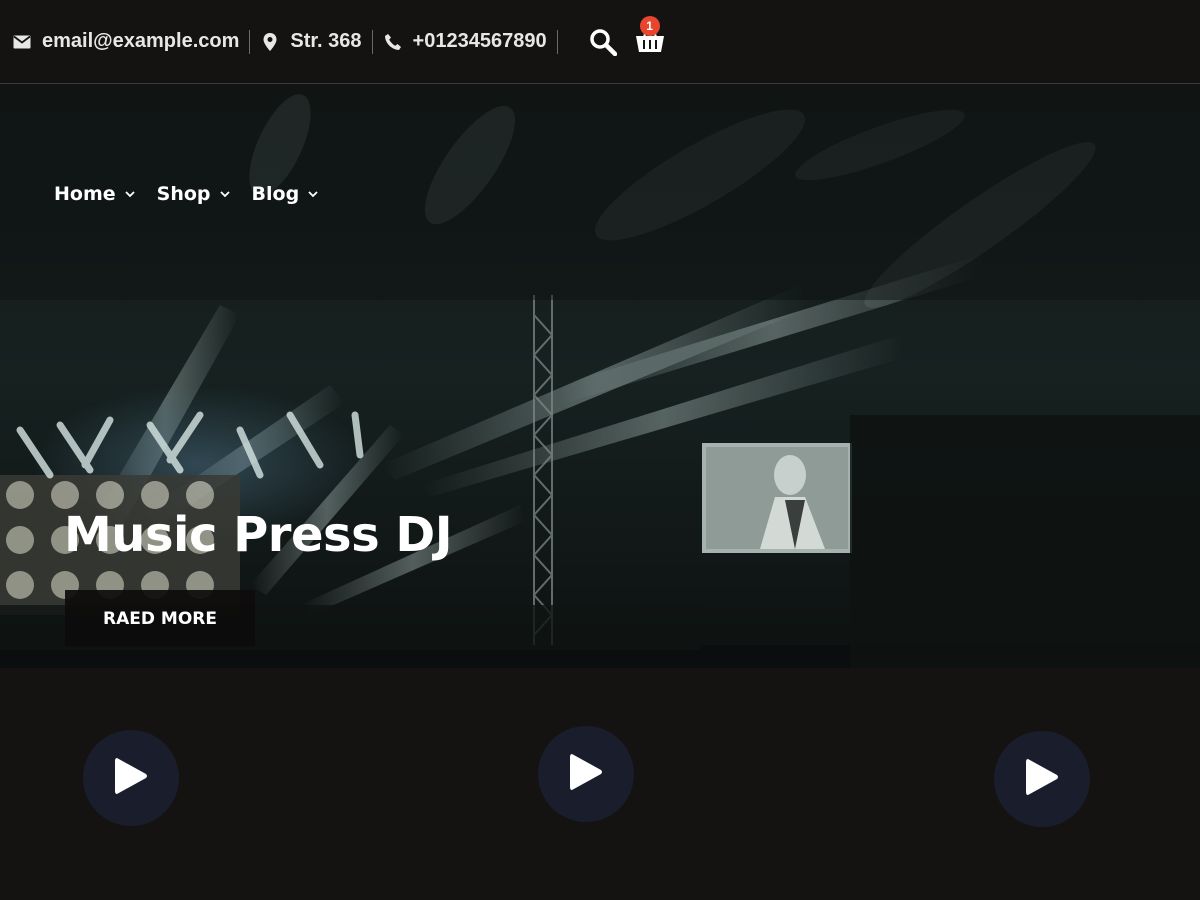 This screenshot has height=900, width=1200. What do you see at coordinates (627, 36) in the screenshot?
I see `top-actions: 1` at bounding box center [627, 36].